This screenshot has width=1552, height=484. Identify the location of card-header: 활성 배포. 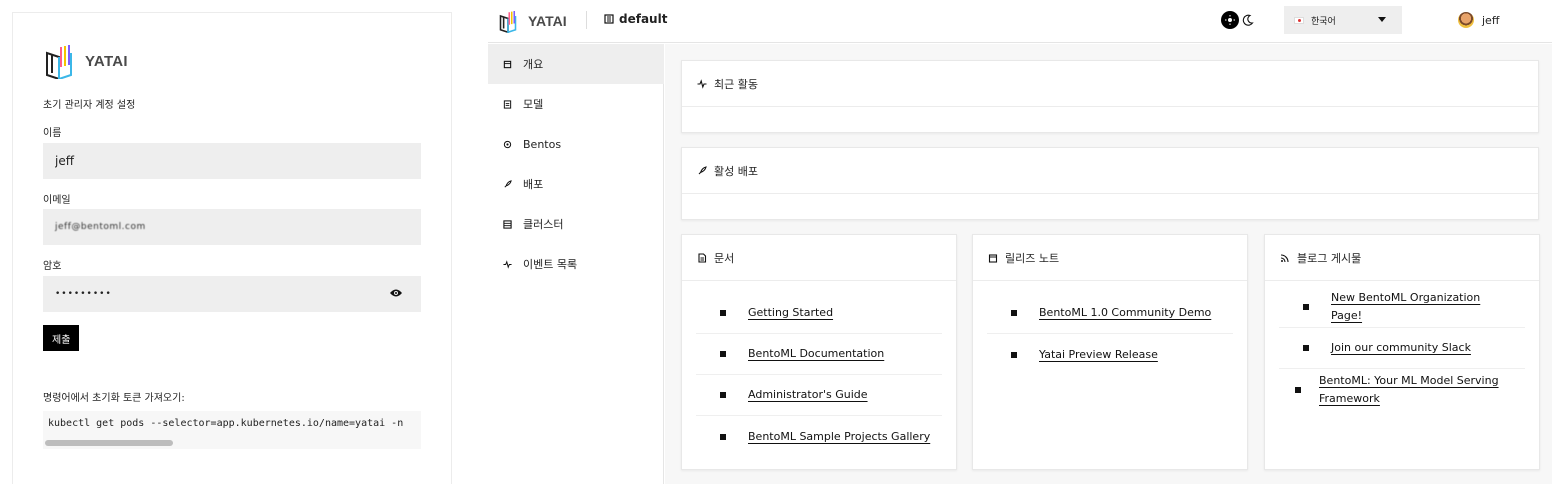
(1110, 171).